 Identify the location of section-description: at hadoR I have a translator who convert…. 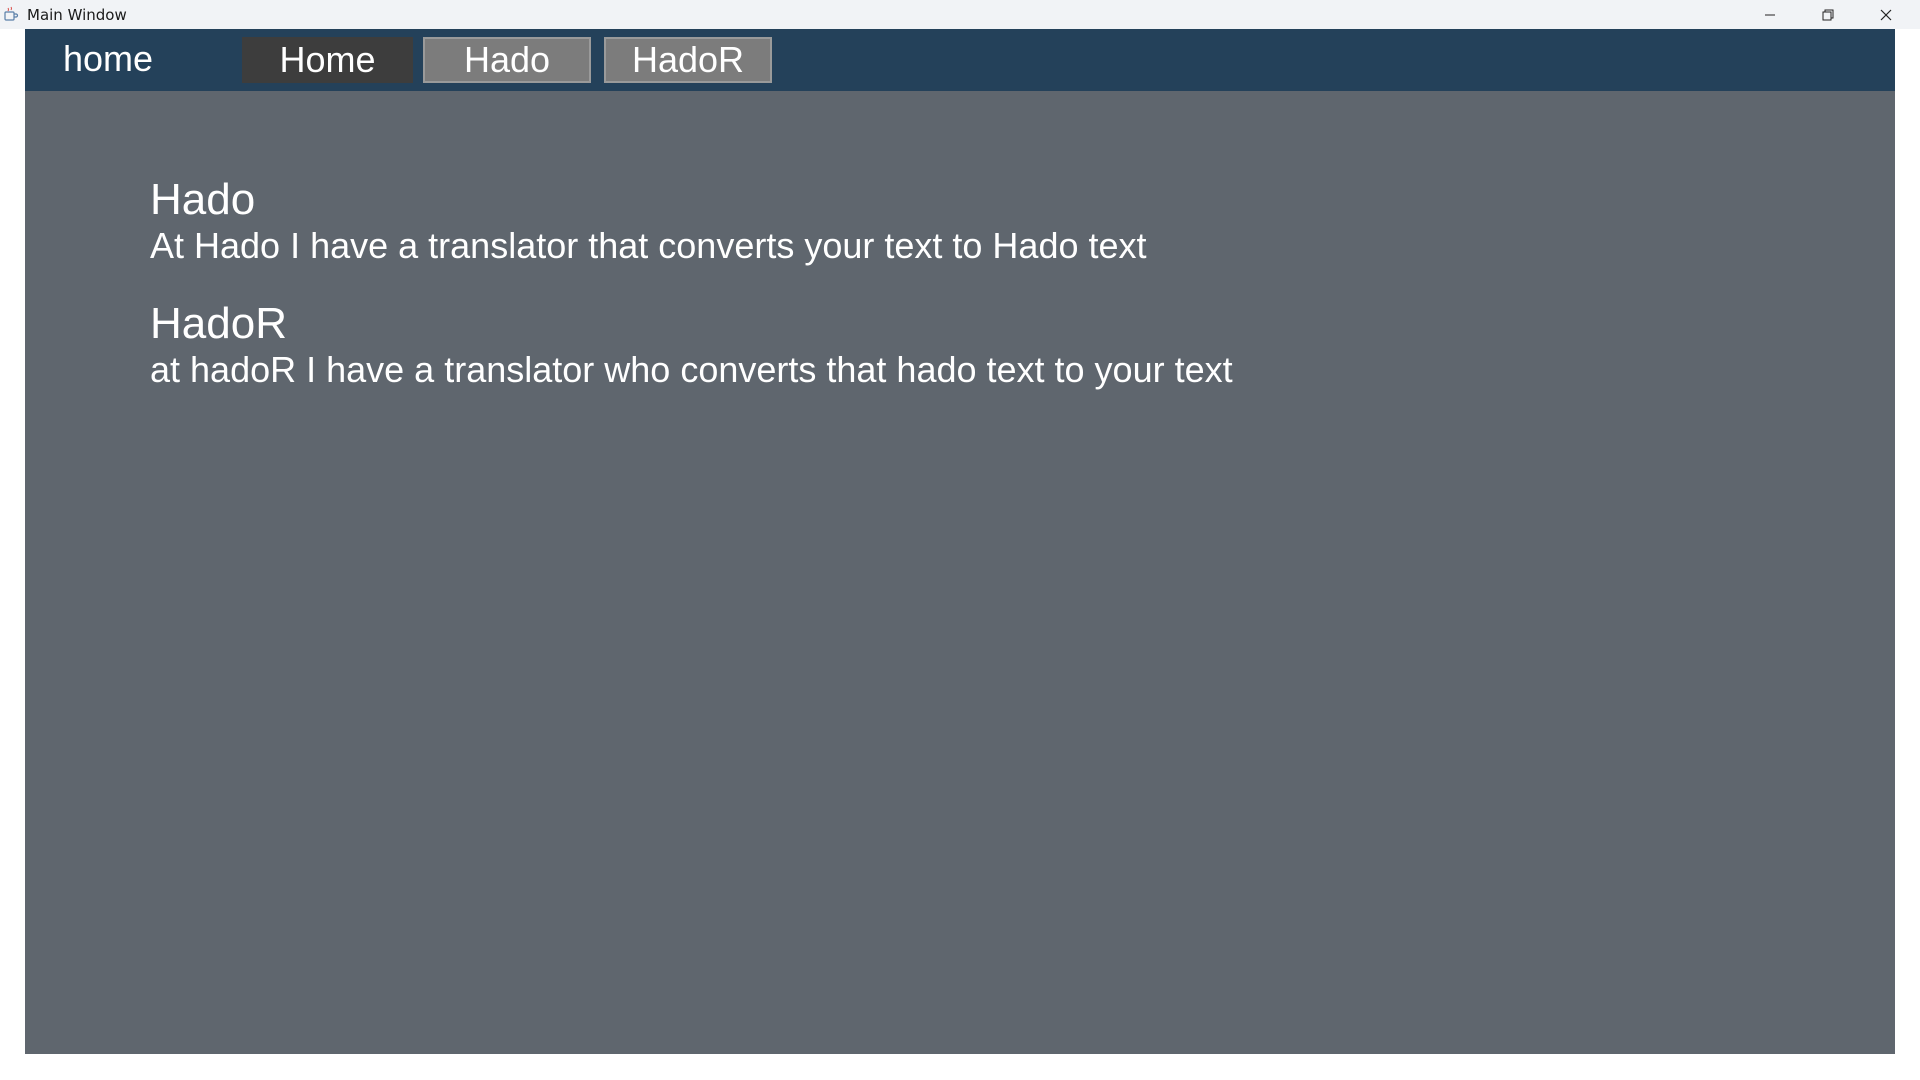
(691, 369).